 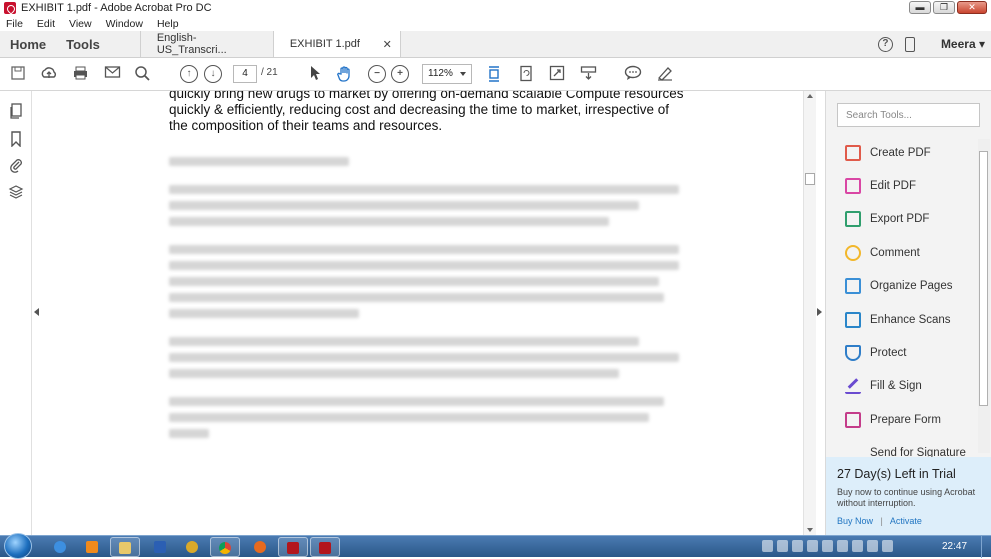 What do you see at coordinates (16, 192) in the screenshot?
I see `layers-icon` at bounding box center [16, 192].